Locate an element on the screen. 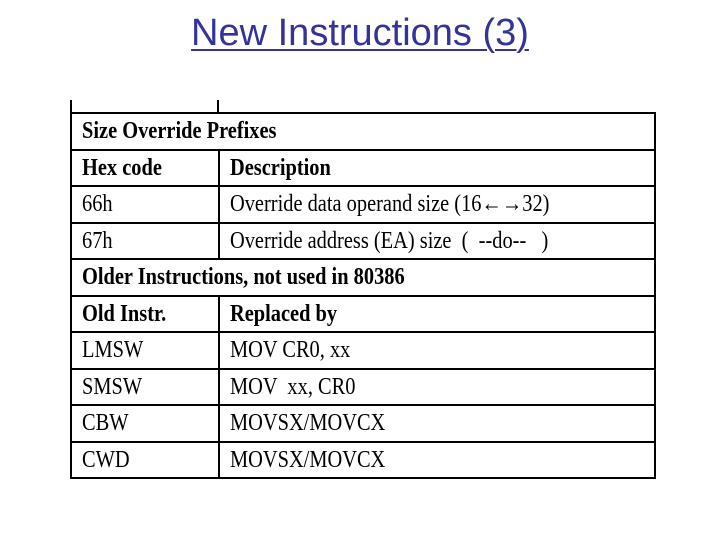 This screenshot has height=540, width=720. table-row: LMSW MOV CR0, xx is located at coordinates (363, 350).